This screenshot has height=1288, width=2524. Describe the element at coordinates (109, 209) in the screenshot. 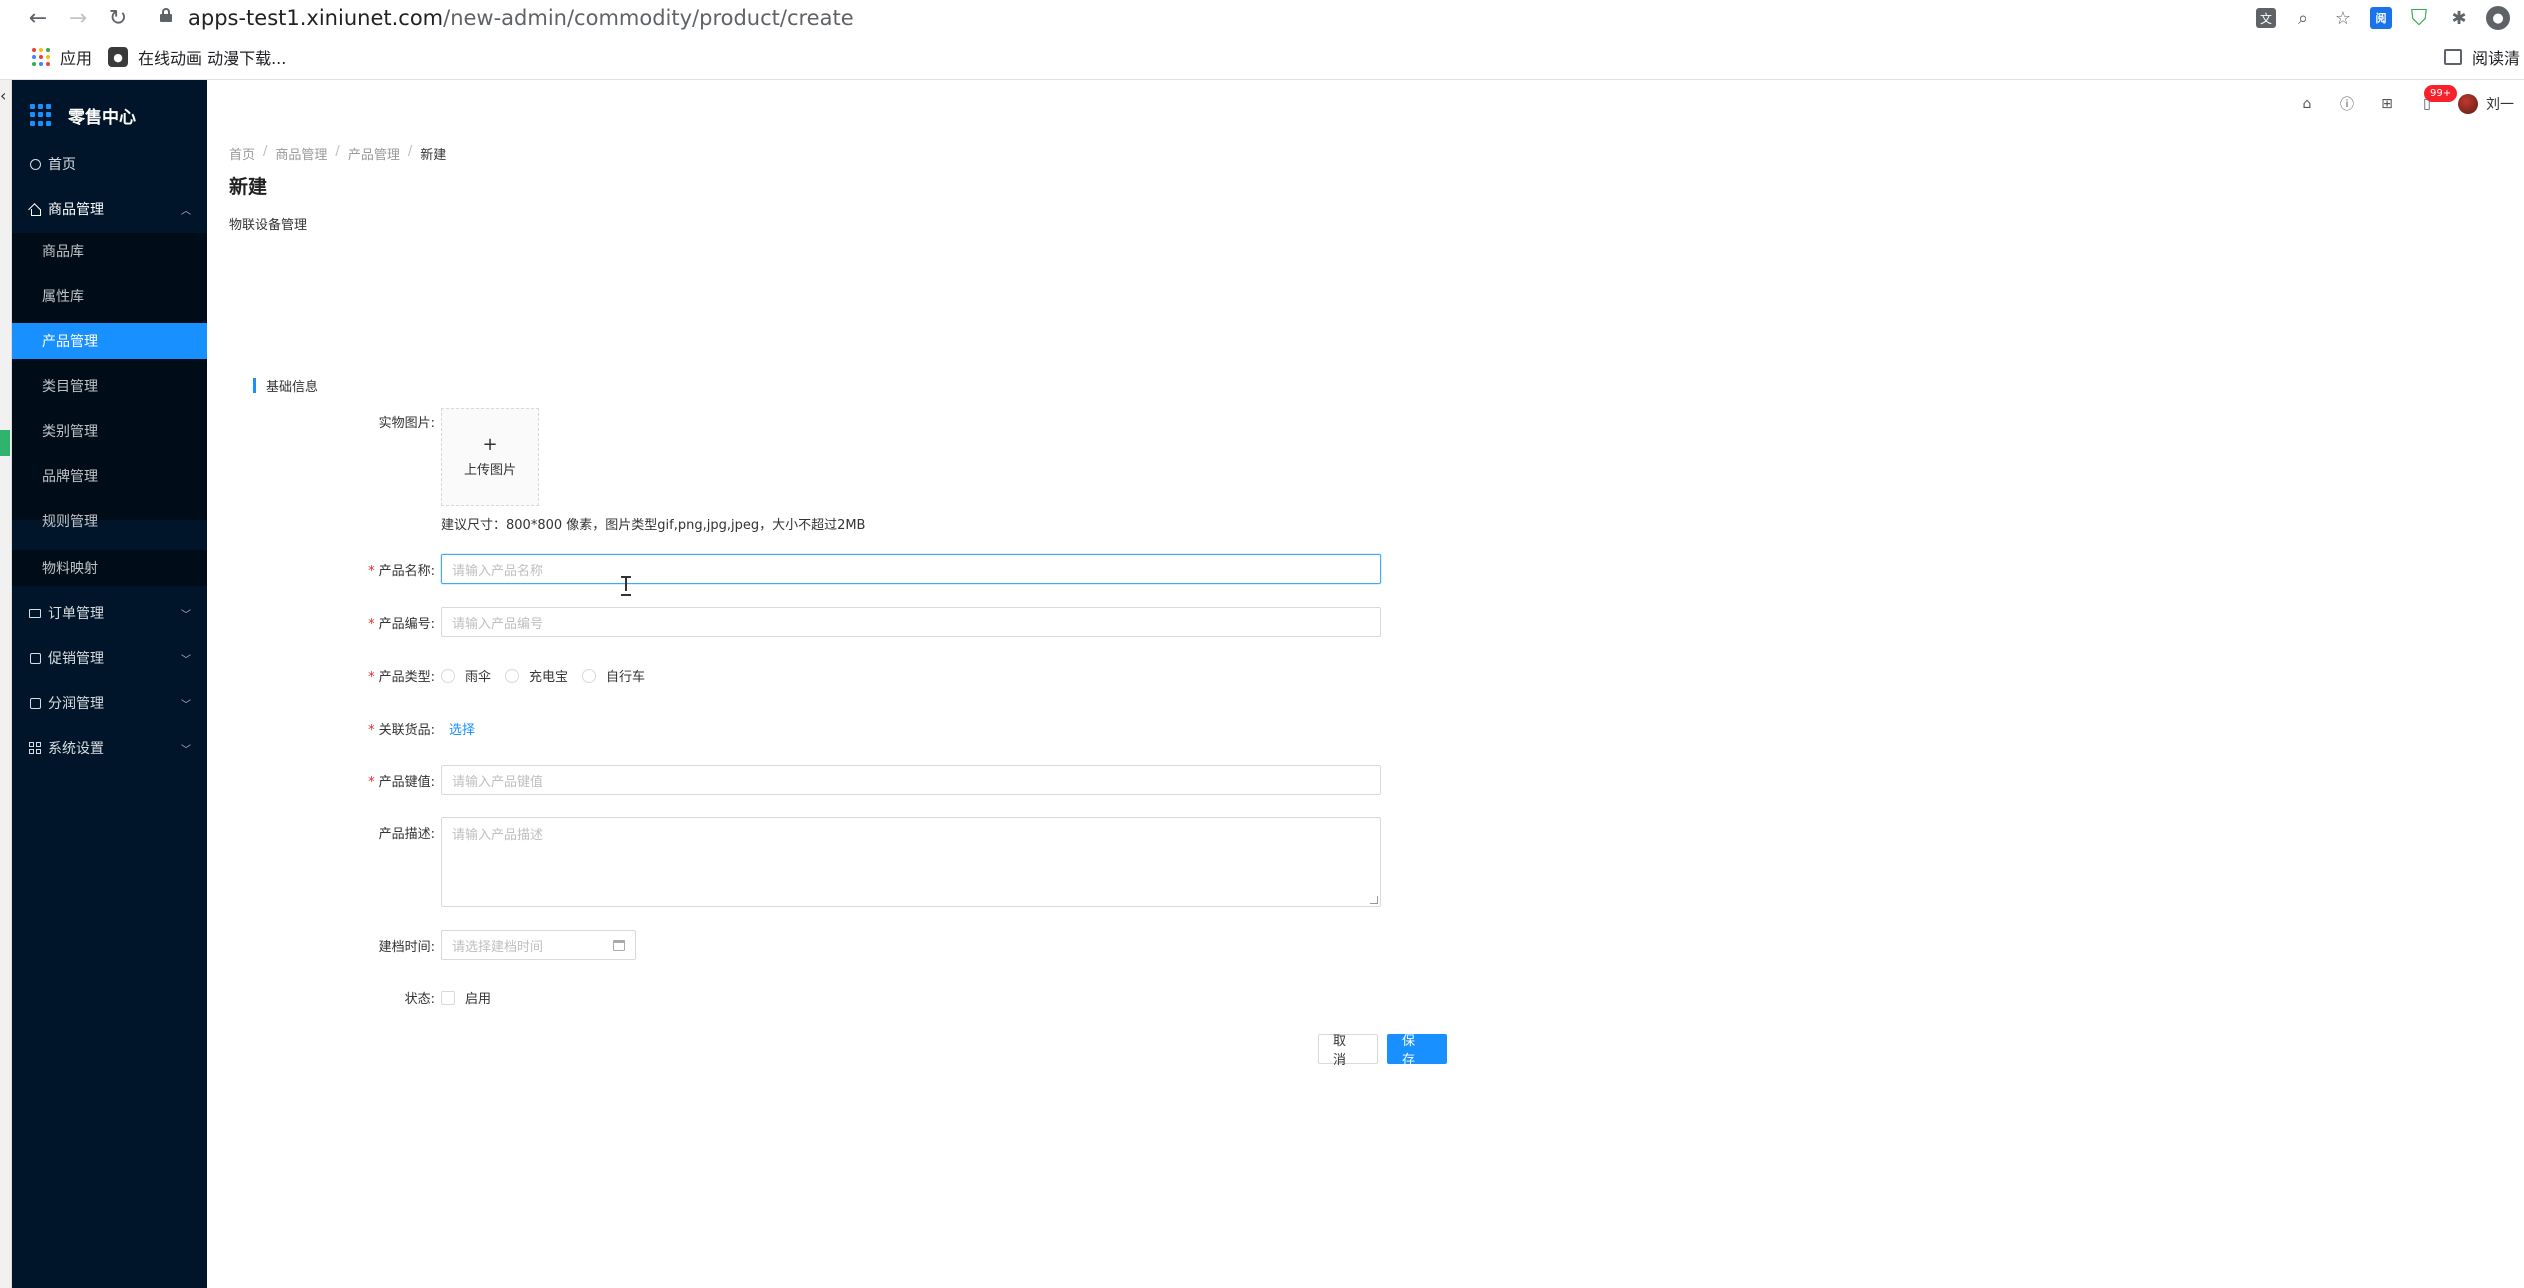

I see `sidebar-item-commodity: 商品管理 ︿` at that location.